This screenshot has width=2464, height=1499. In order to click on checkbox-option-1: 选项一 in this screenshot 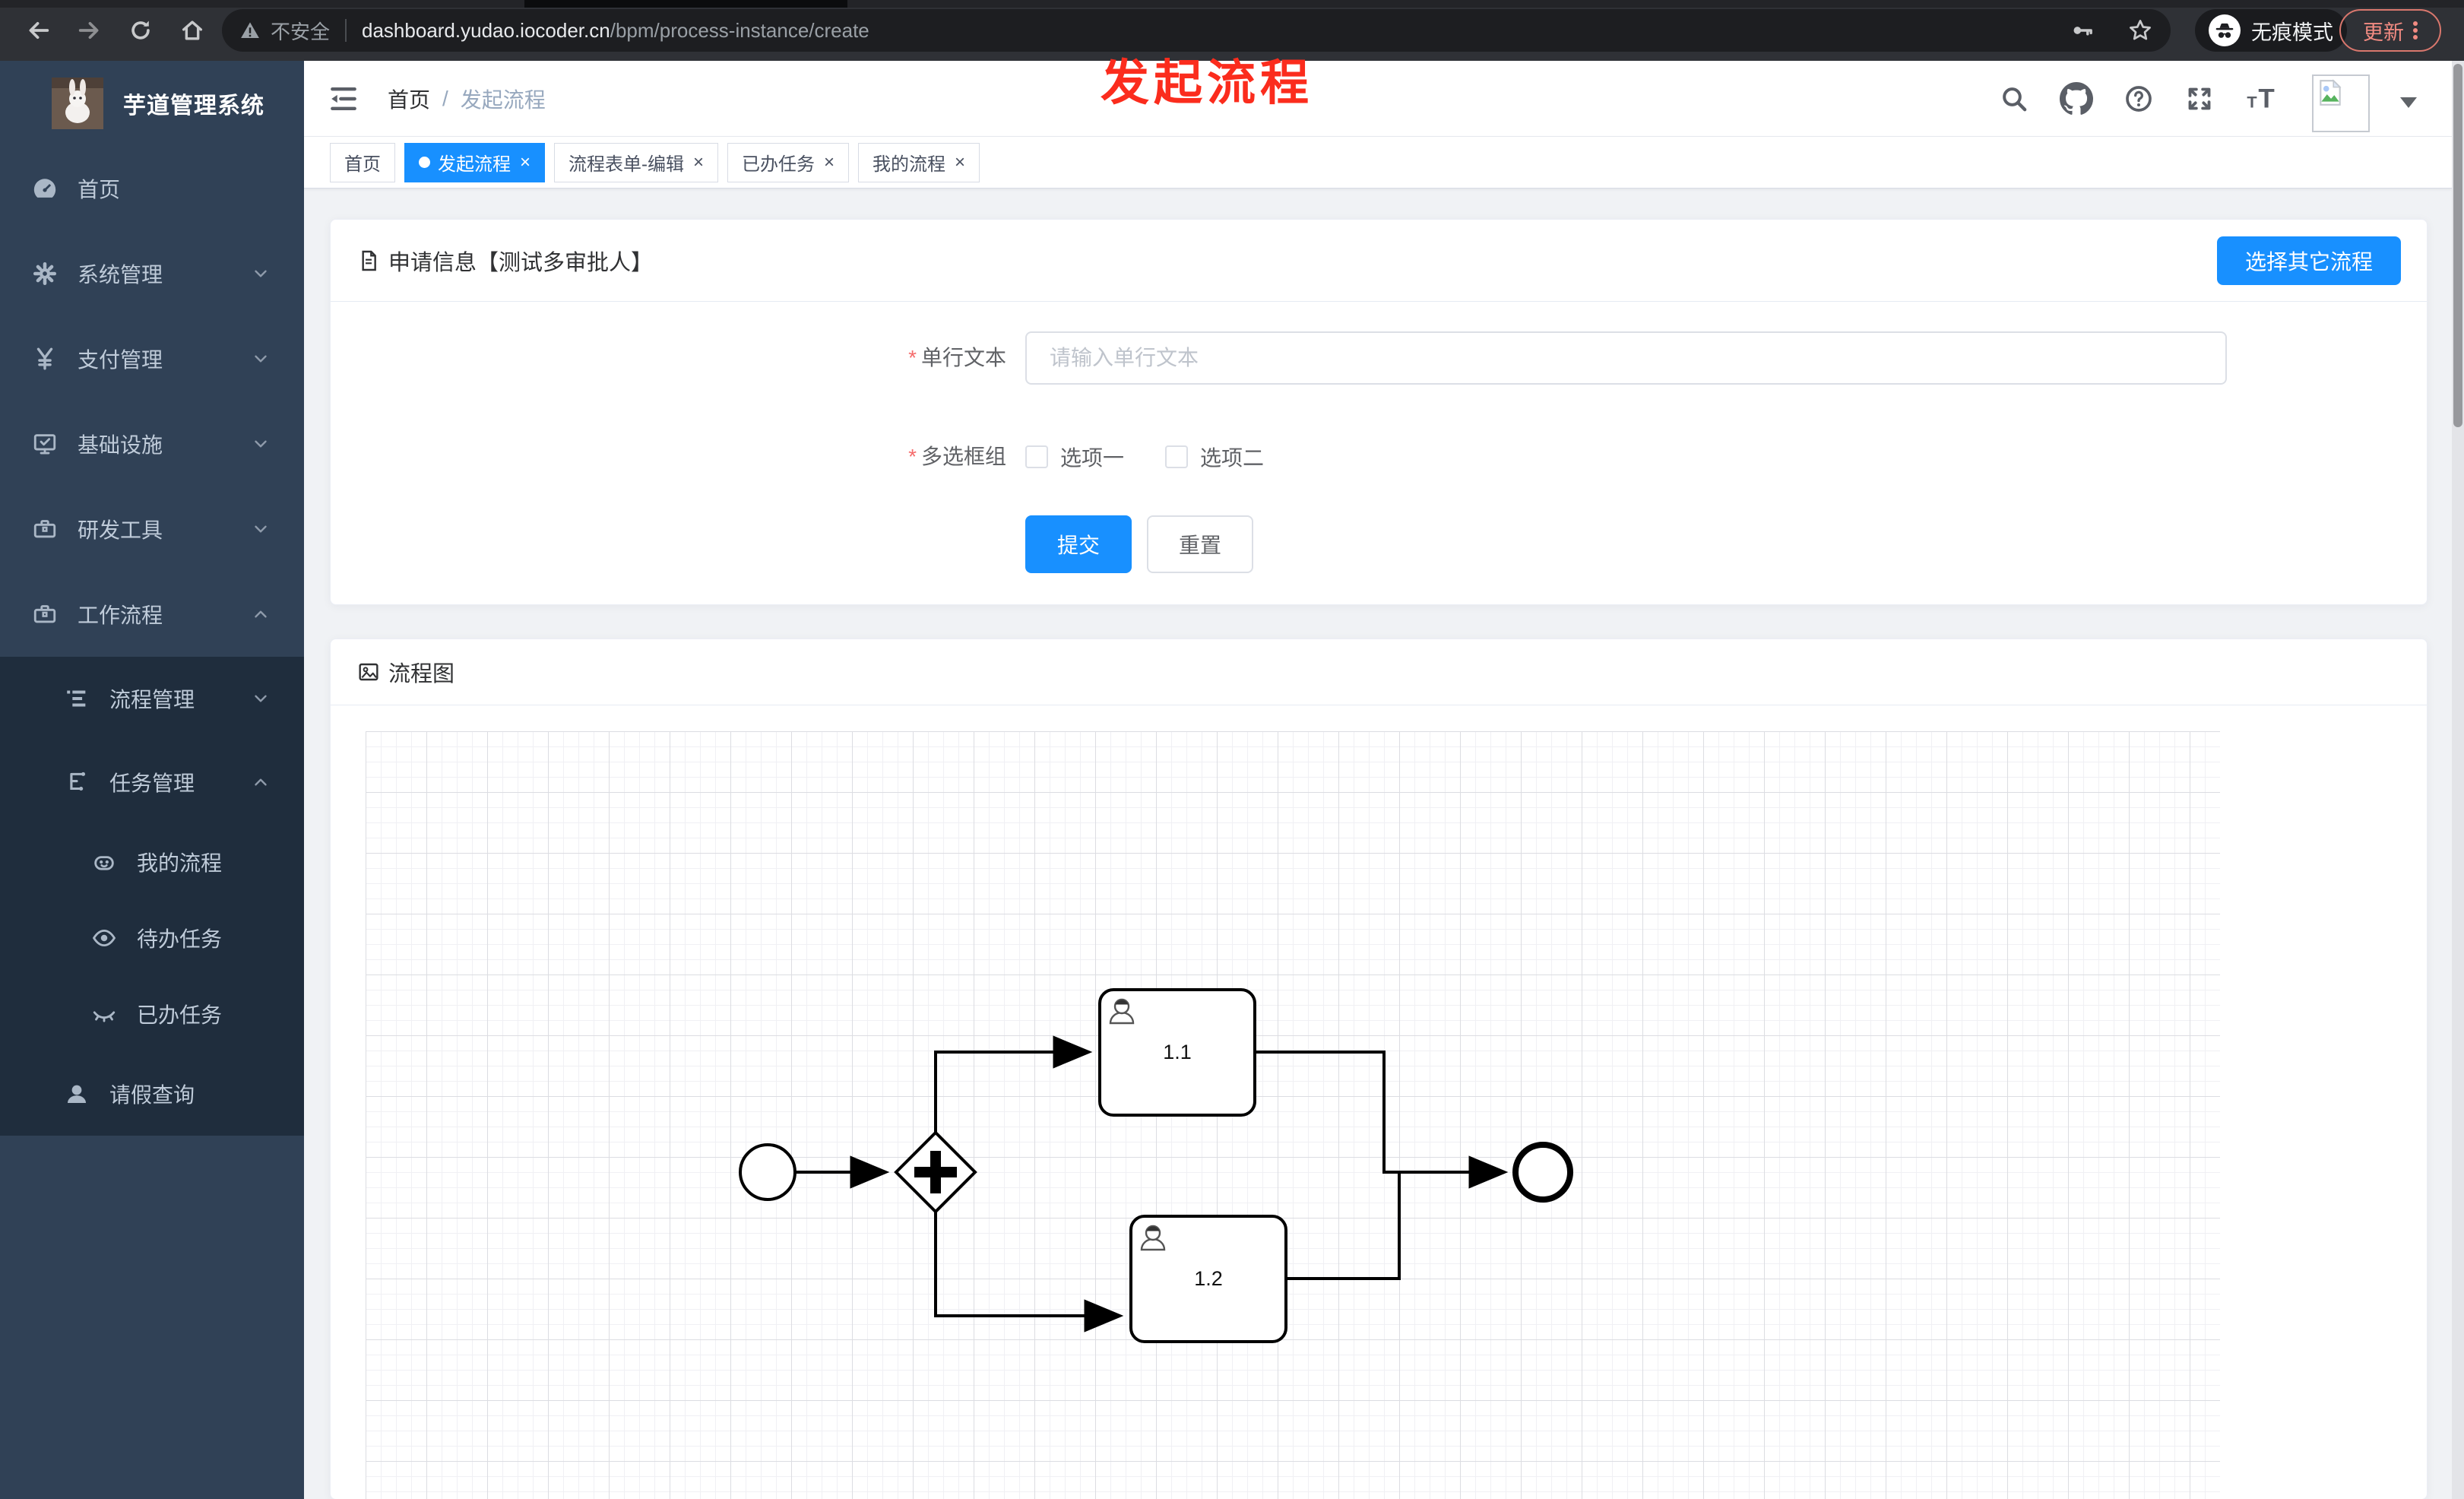, I will do `click(1074, 457)`.